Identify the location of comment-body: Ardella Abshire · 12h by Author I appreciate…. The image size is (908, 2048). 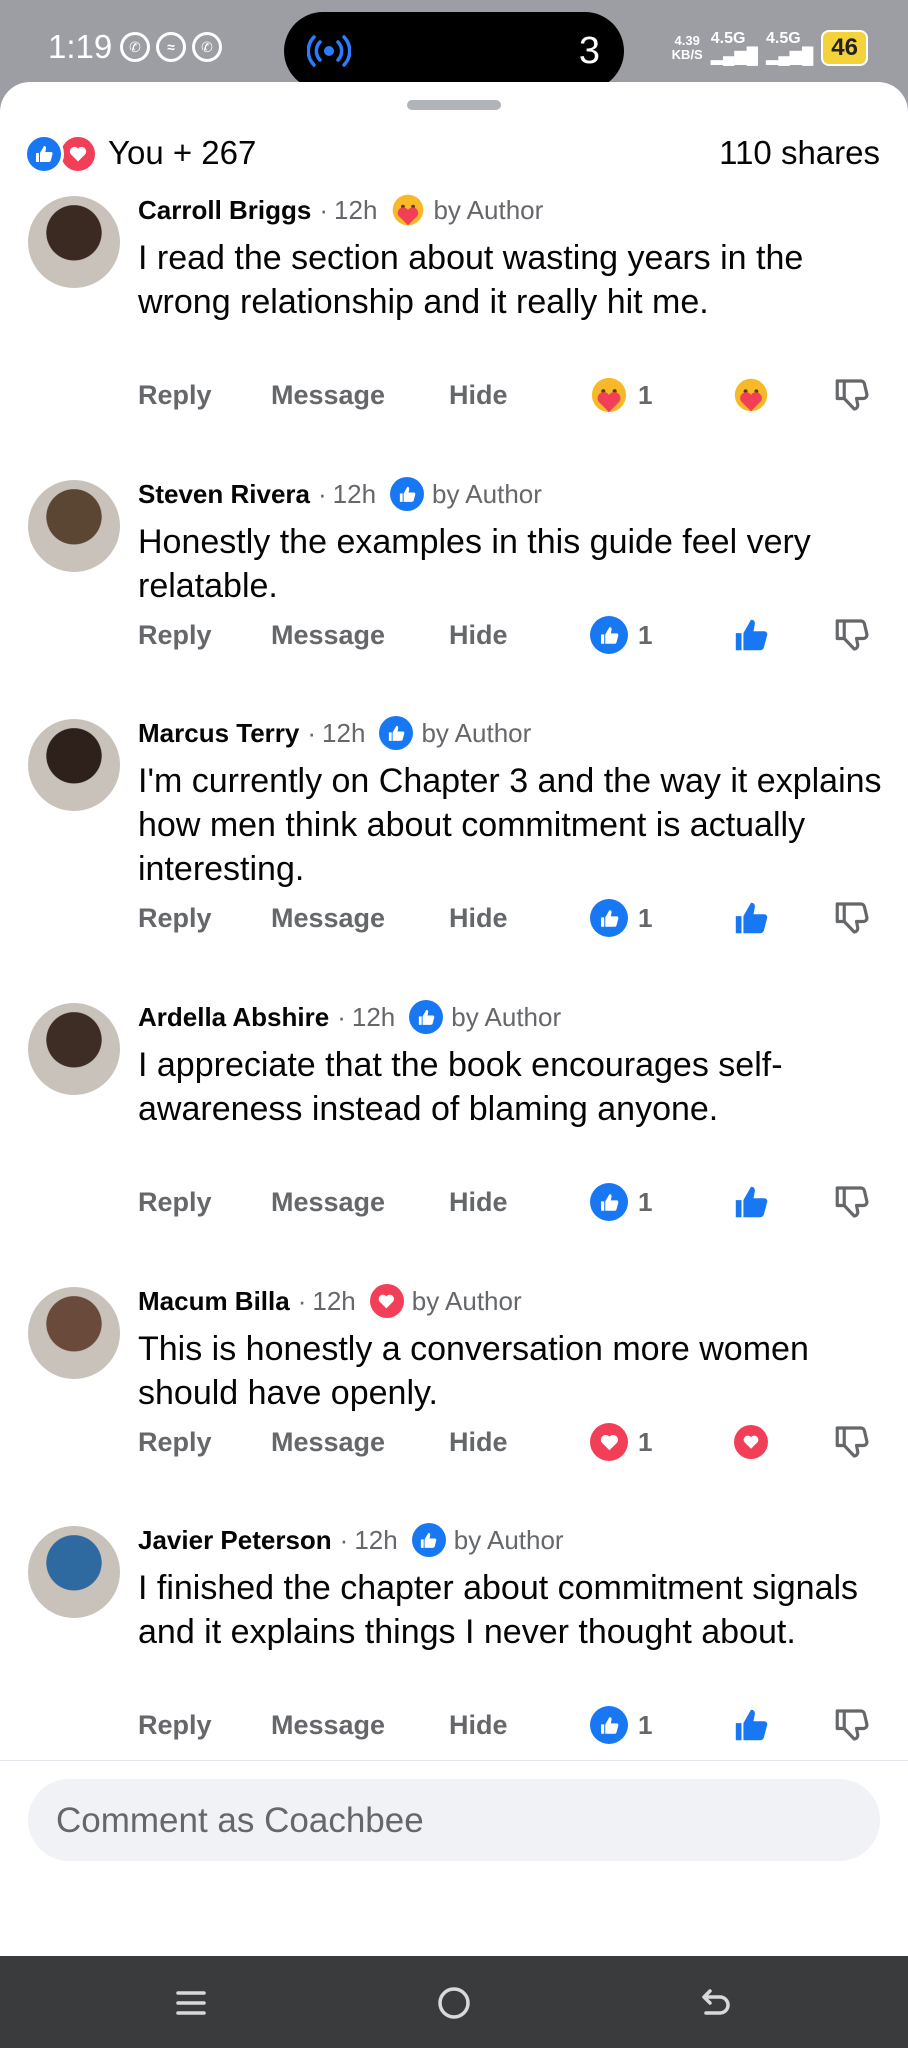
(511, 1064).